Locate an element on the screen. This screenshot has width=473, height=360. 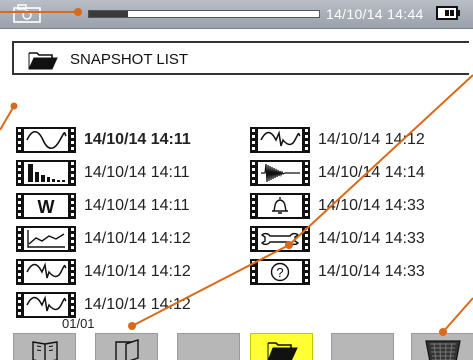
open-page-button is located at coordinates (126, 346).